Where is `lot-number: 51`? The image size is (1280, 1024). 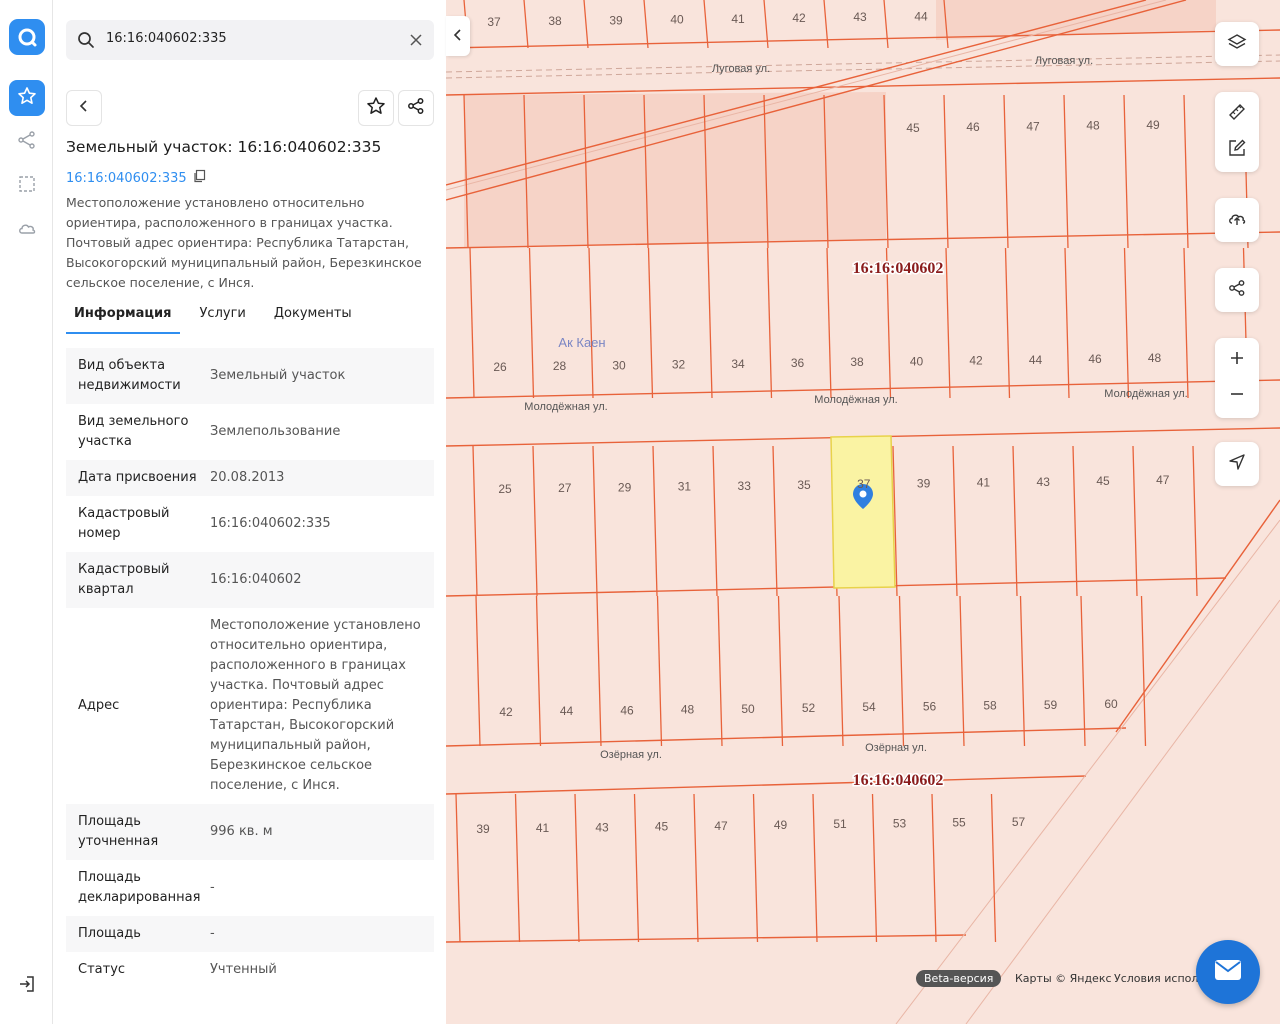 lot-number: 51 is located at coordinates (840, 824).